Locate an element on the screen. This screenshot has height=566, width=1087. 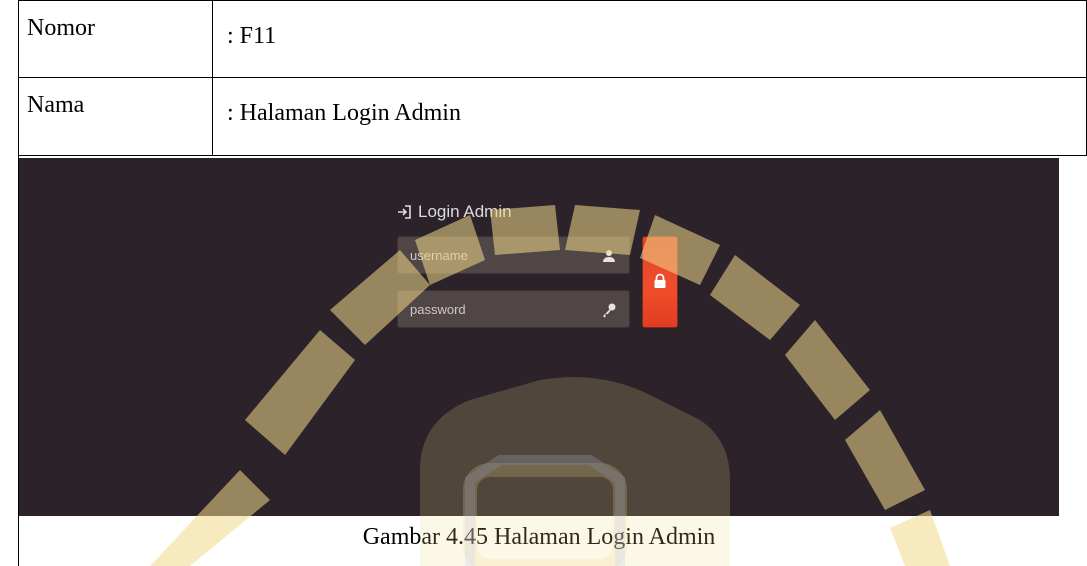
username-input is located at coordinates (493, 255).